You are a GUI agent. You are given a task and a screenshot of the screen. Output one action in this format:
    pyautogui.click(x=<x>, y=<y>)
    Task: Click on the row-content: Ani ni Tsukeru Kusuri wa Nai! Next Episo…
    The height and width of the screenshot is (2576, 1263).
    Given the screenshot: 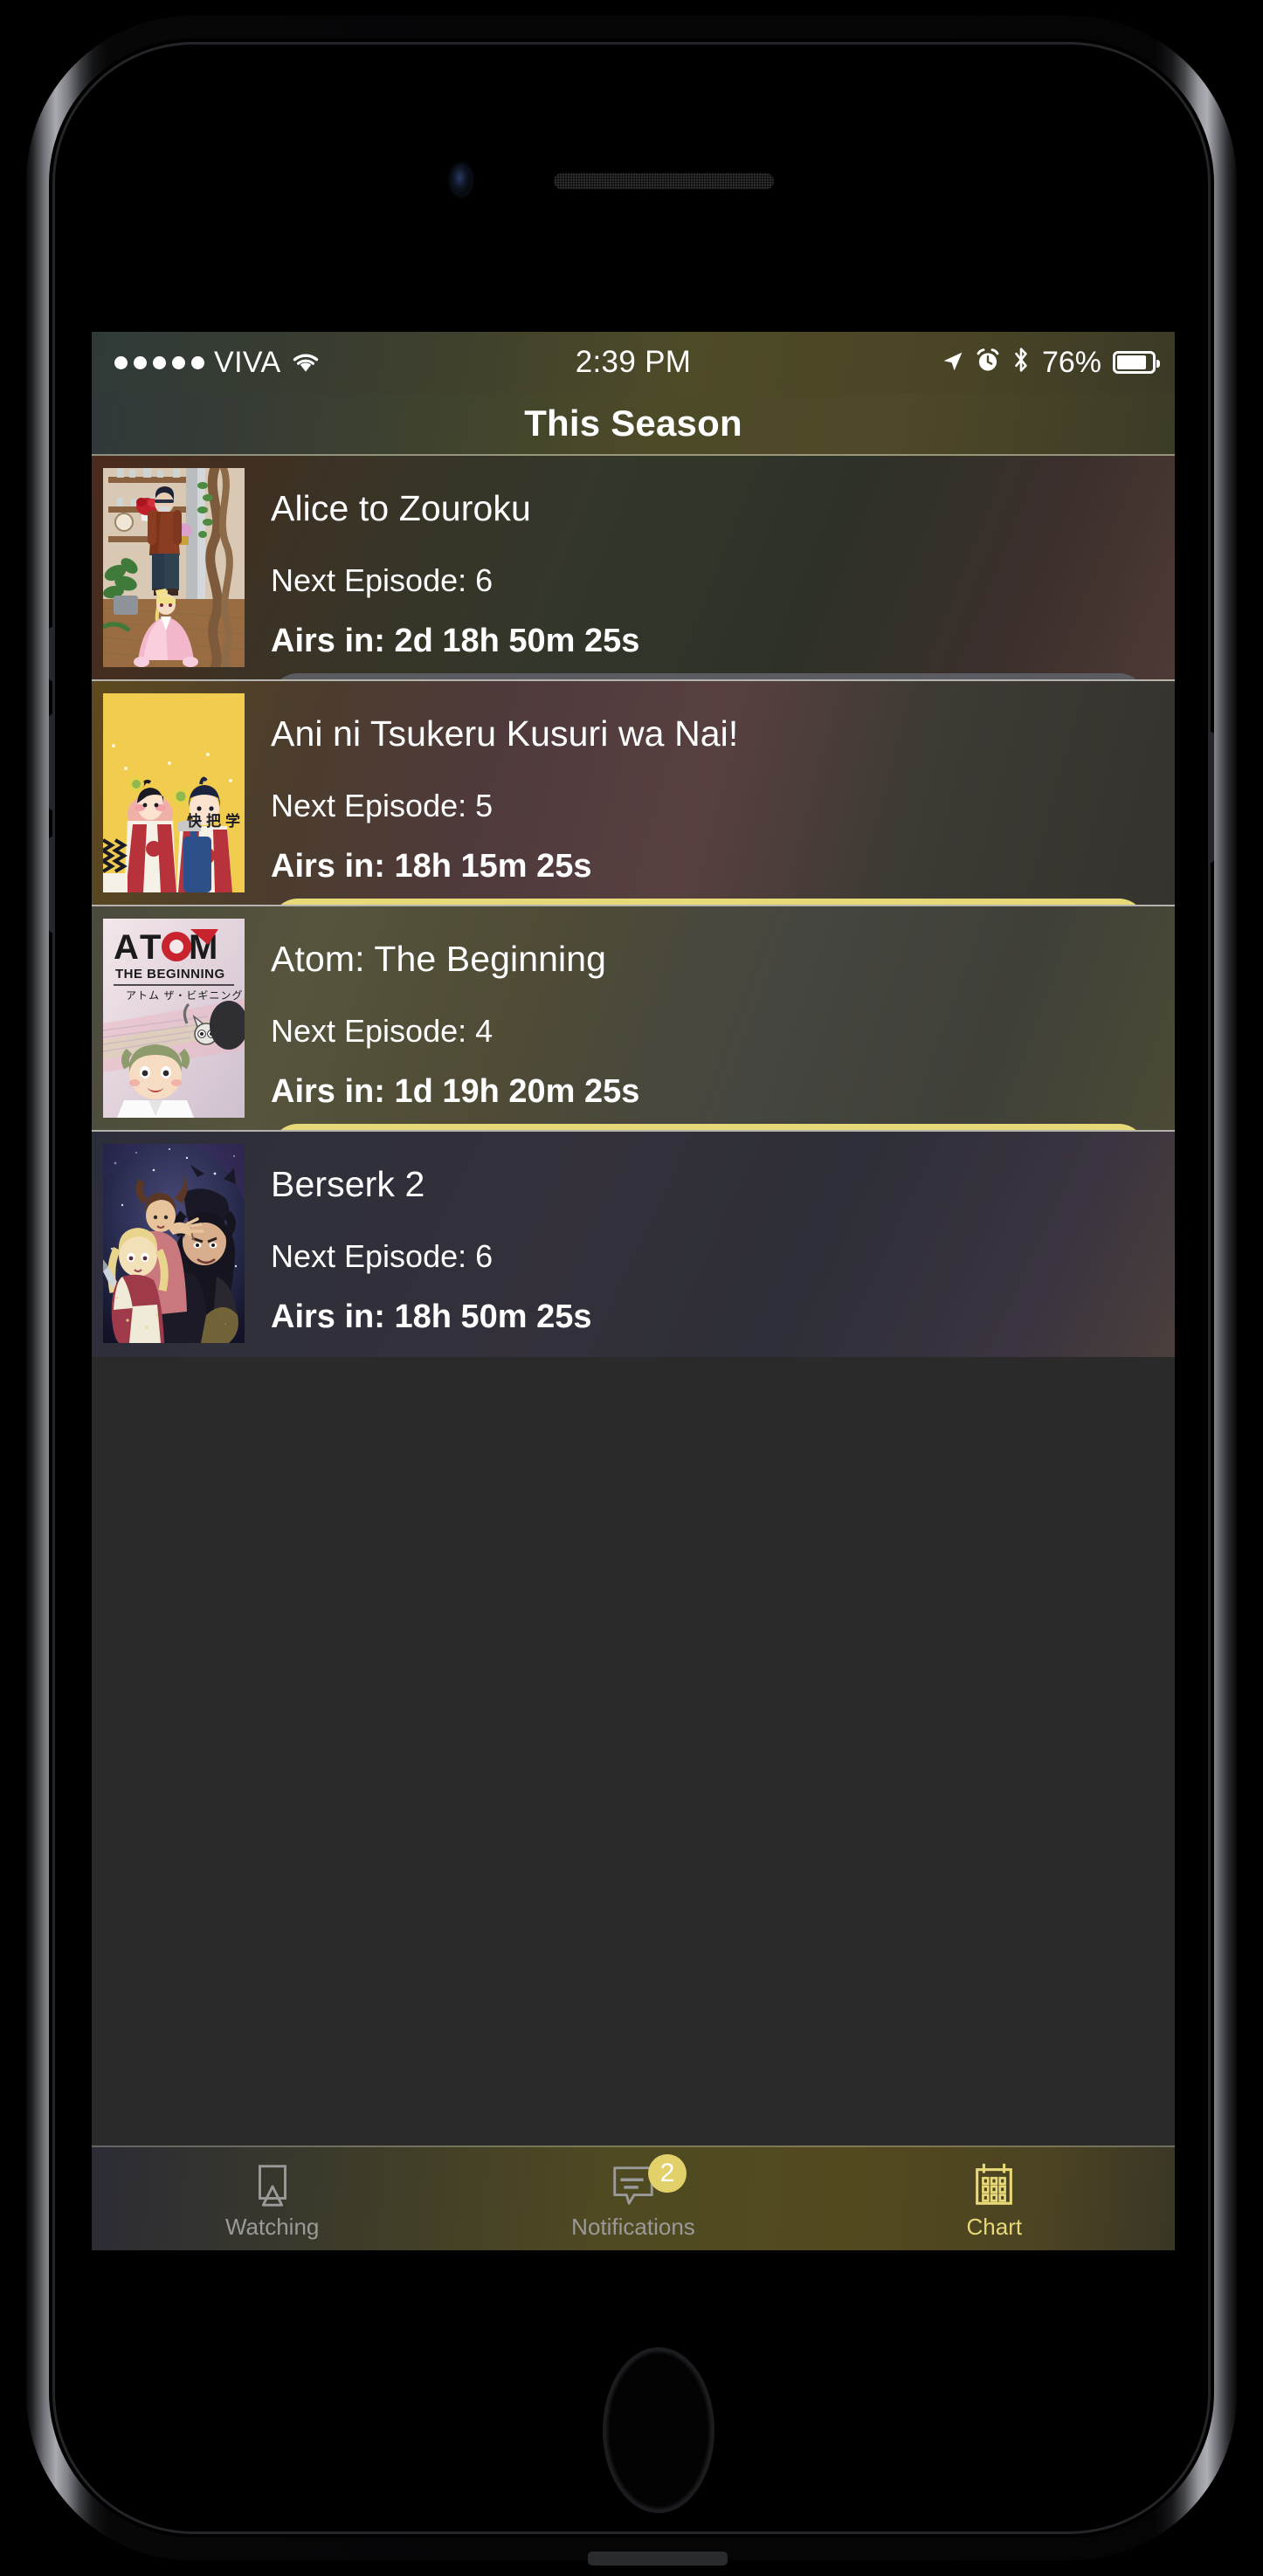 What is the action you would take?
    pyautogui.click(x=710, y=799)
    